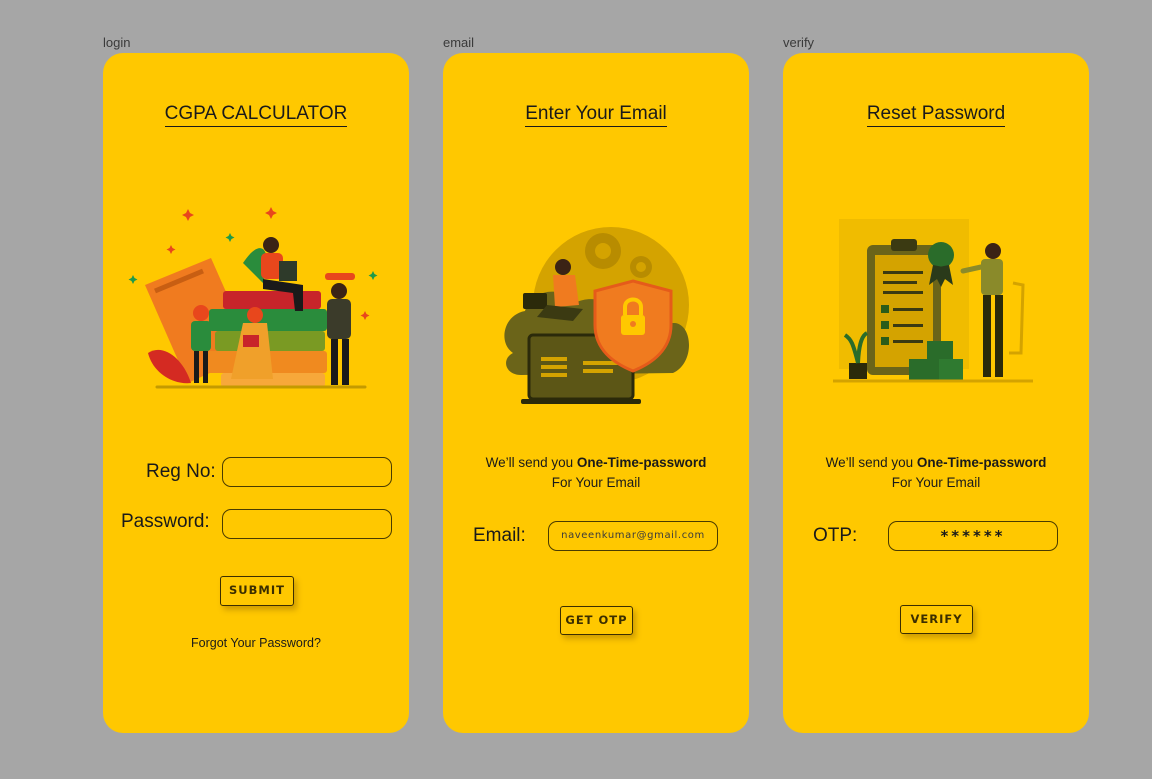 The width and height of the screenshot is (1152, 779). What do you see at coordinates (499, 535) in the screenshot?
I see `email-label: Email:` at bounding box center [499, 535].